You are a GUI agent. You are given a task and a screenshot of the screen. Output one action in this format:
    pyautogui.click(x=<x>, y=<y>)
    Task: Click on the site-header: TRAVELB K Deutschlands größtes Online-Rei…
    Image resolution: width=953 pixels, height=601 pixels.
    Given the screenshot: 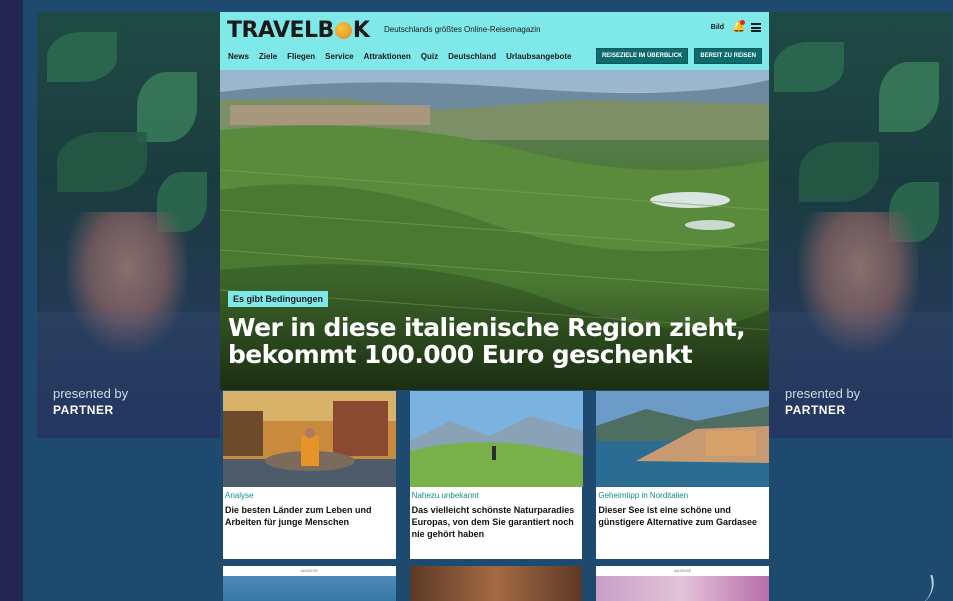 What is the action you would take?
    pyautogui.click(x=494, y=41)
    